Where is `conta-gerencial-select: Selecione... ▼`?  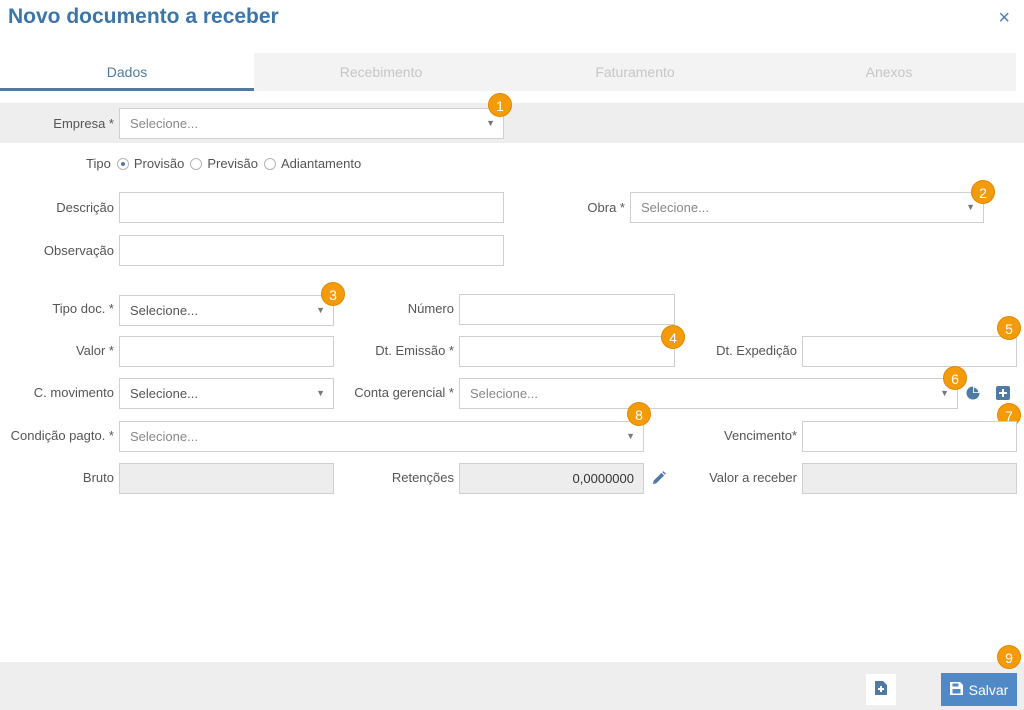
conta-gerencial-select: Selecione... ▼ is located at coordinates (708, 393).